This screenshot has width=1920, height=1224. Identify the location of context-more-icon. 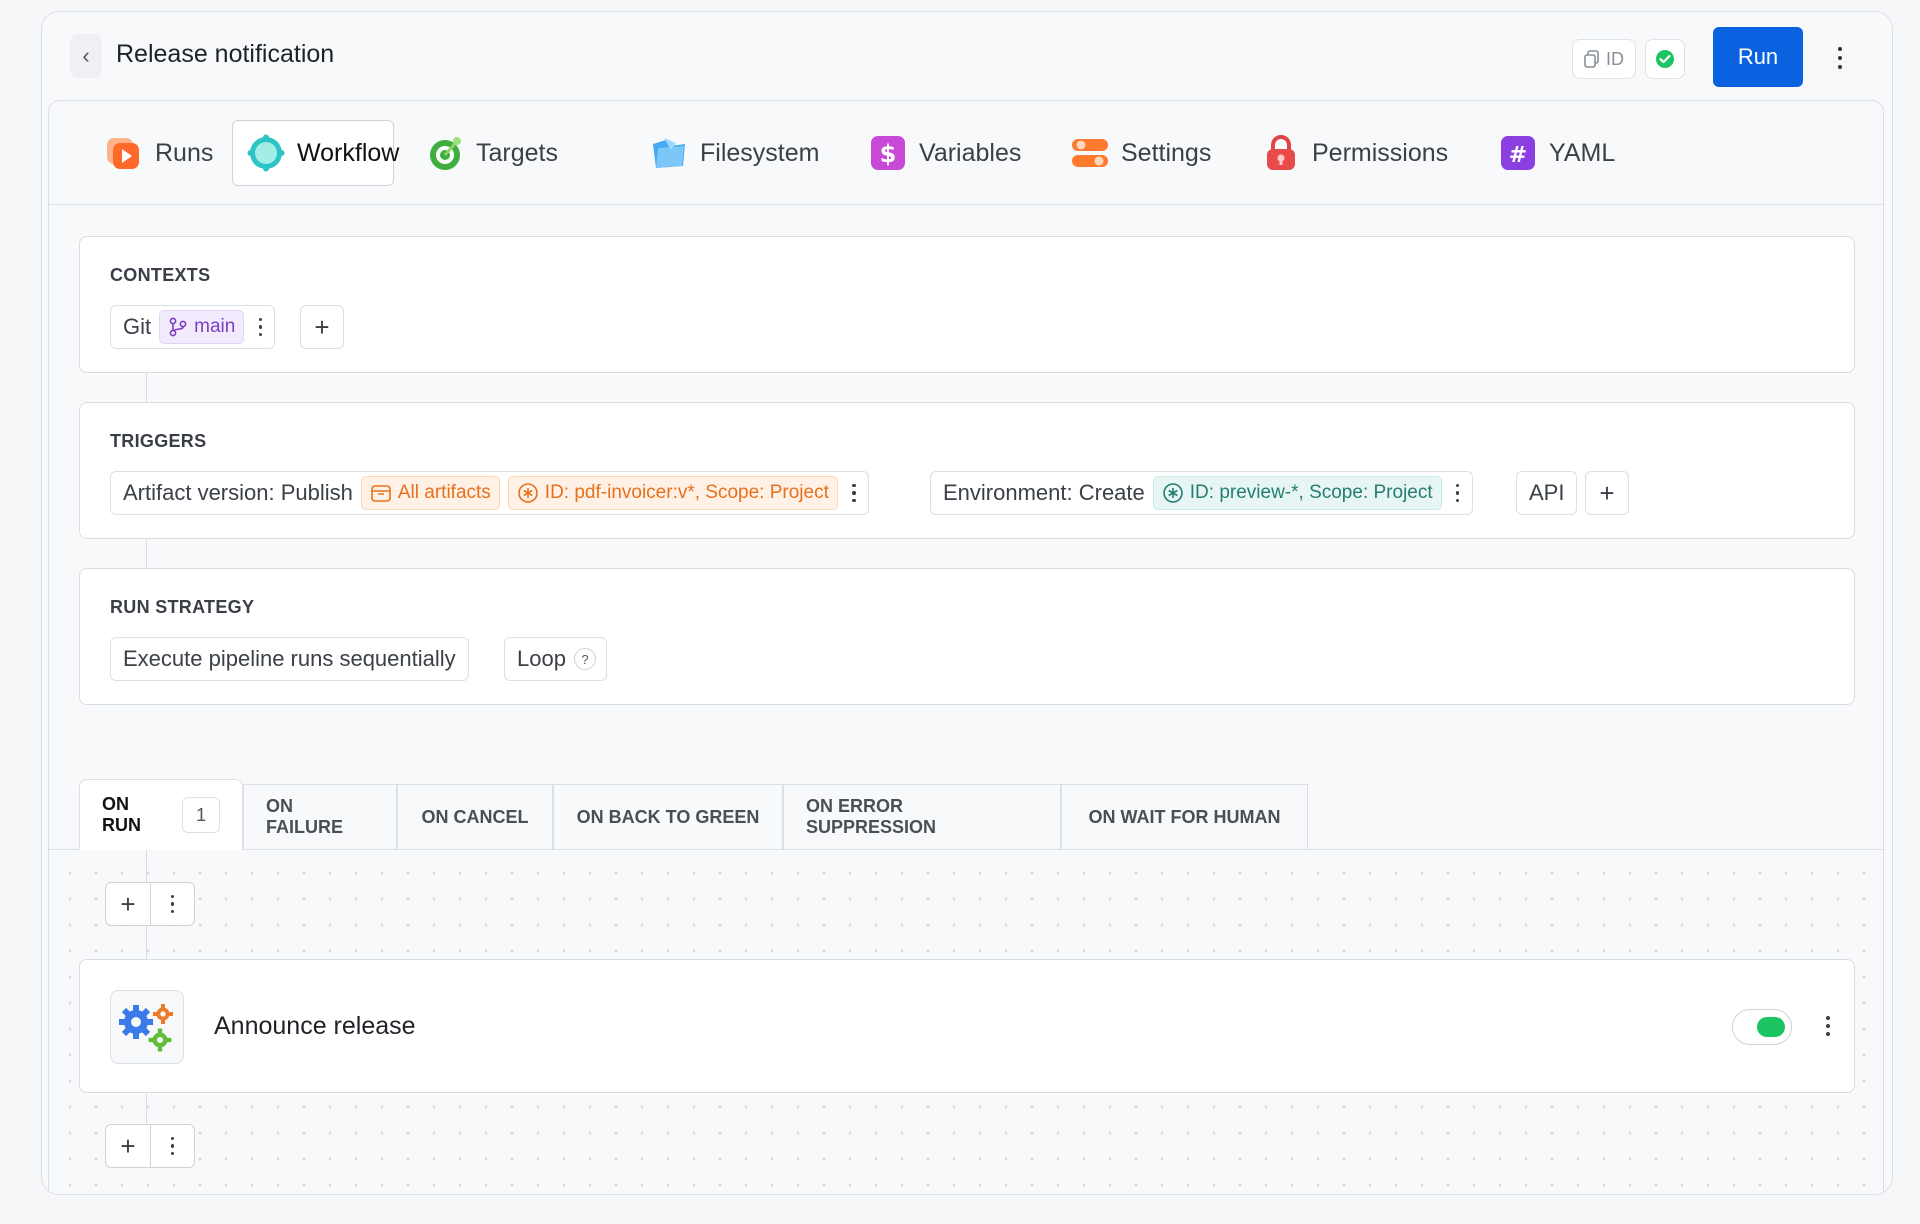
(260, 327).